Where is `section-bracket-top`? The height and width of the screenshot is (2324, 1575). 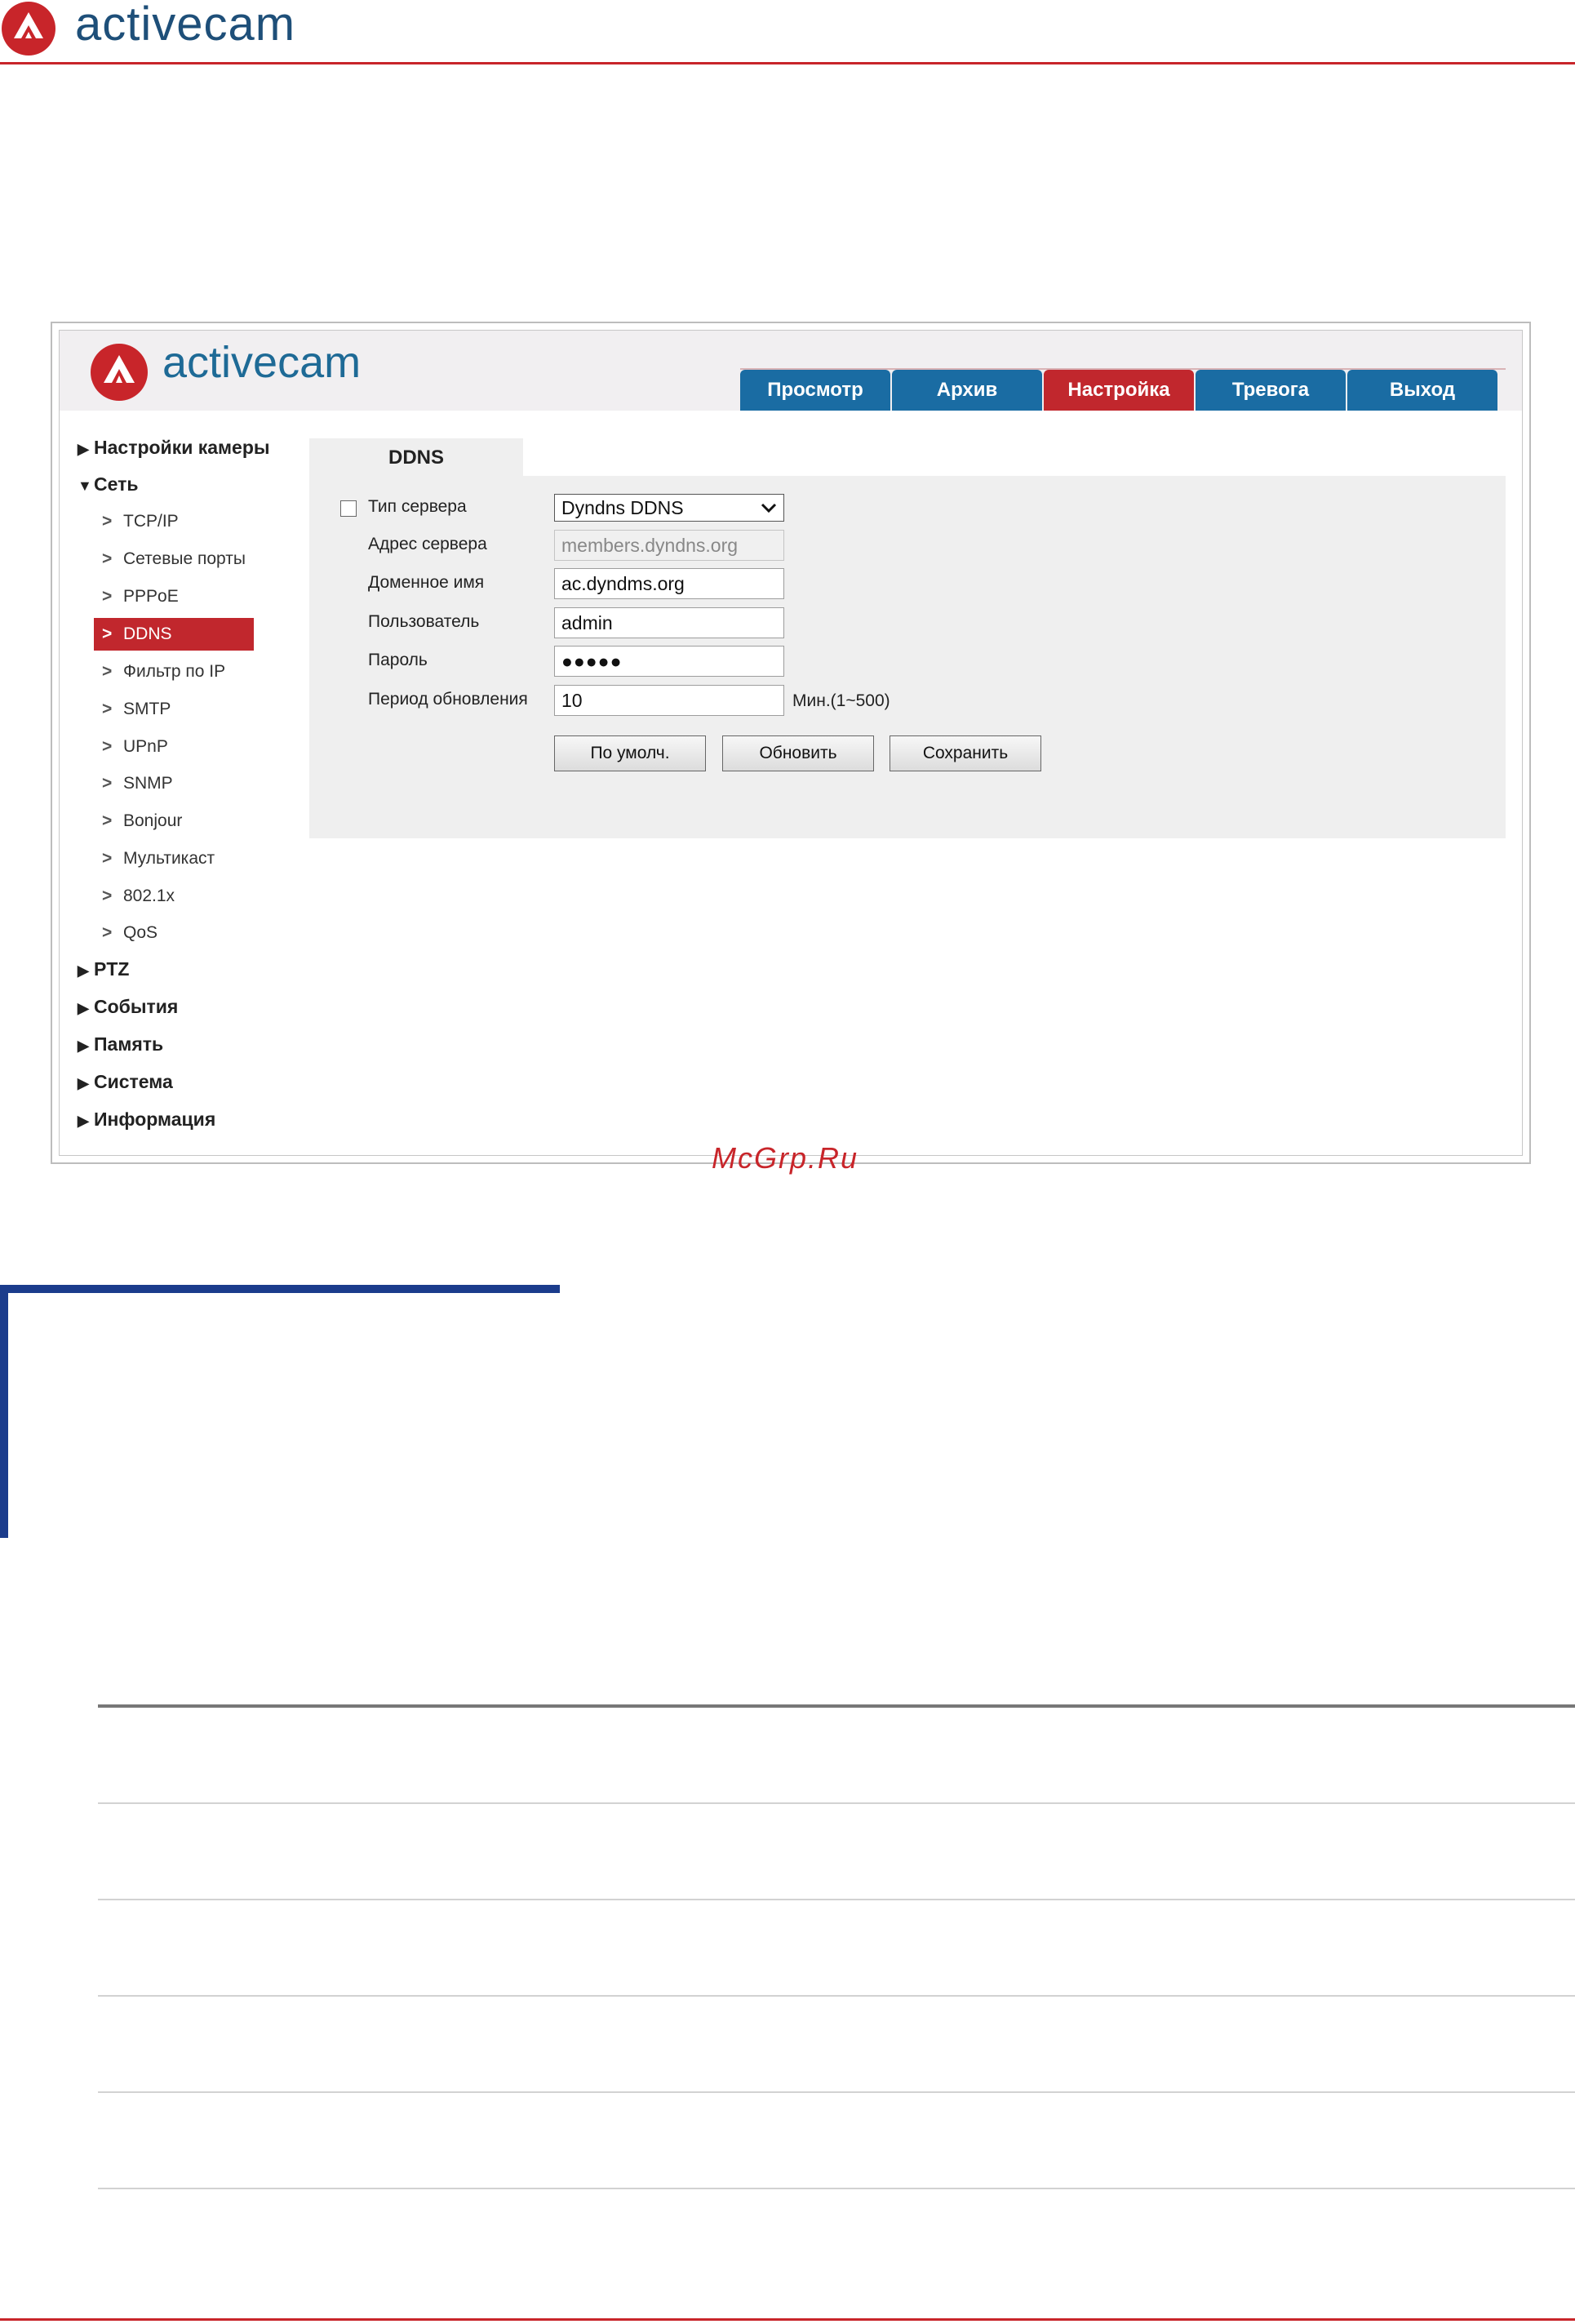
section-bracket-top is located at coordinates (280, 1289).